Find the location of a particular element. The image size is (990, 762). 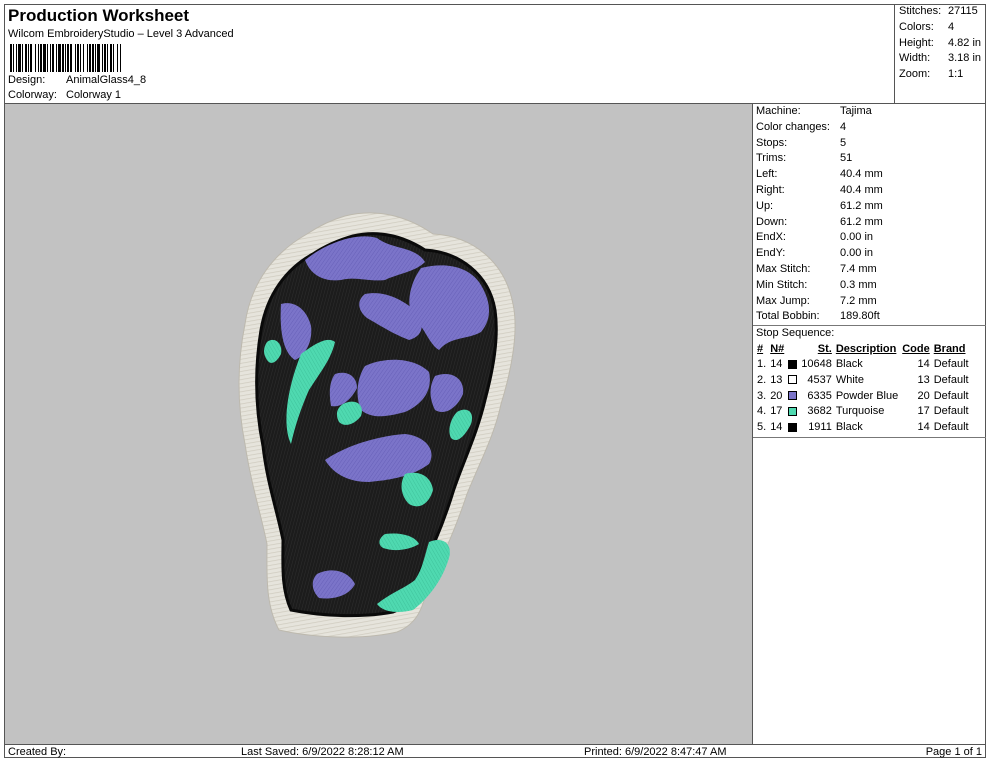

table-row: 1. 14 10648 Black 14 Default is located at coordinates (863, 364).